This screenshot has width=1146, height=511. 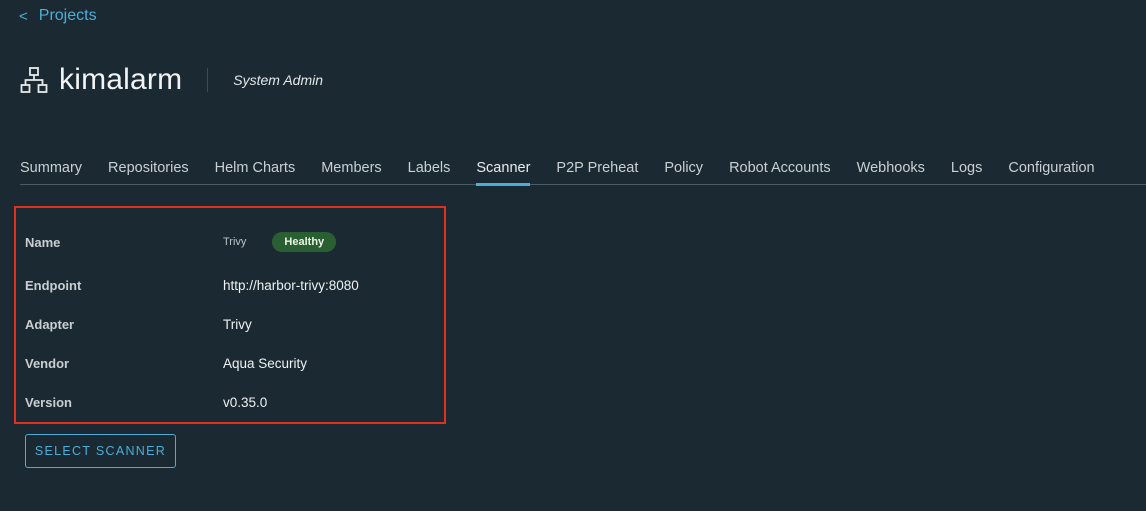 What do you see at coordinates (23, 16) in the screenshot?
I see `chevron-left-icon: <` at bounding box center [23, 16].